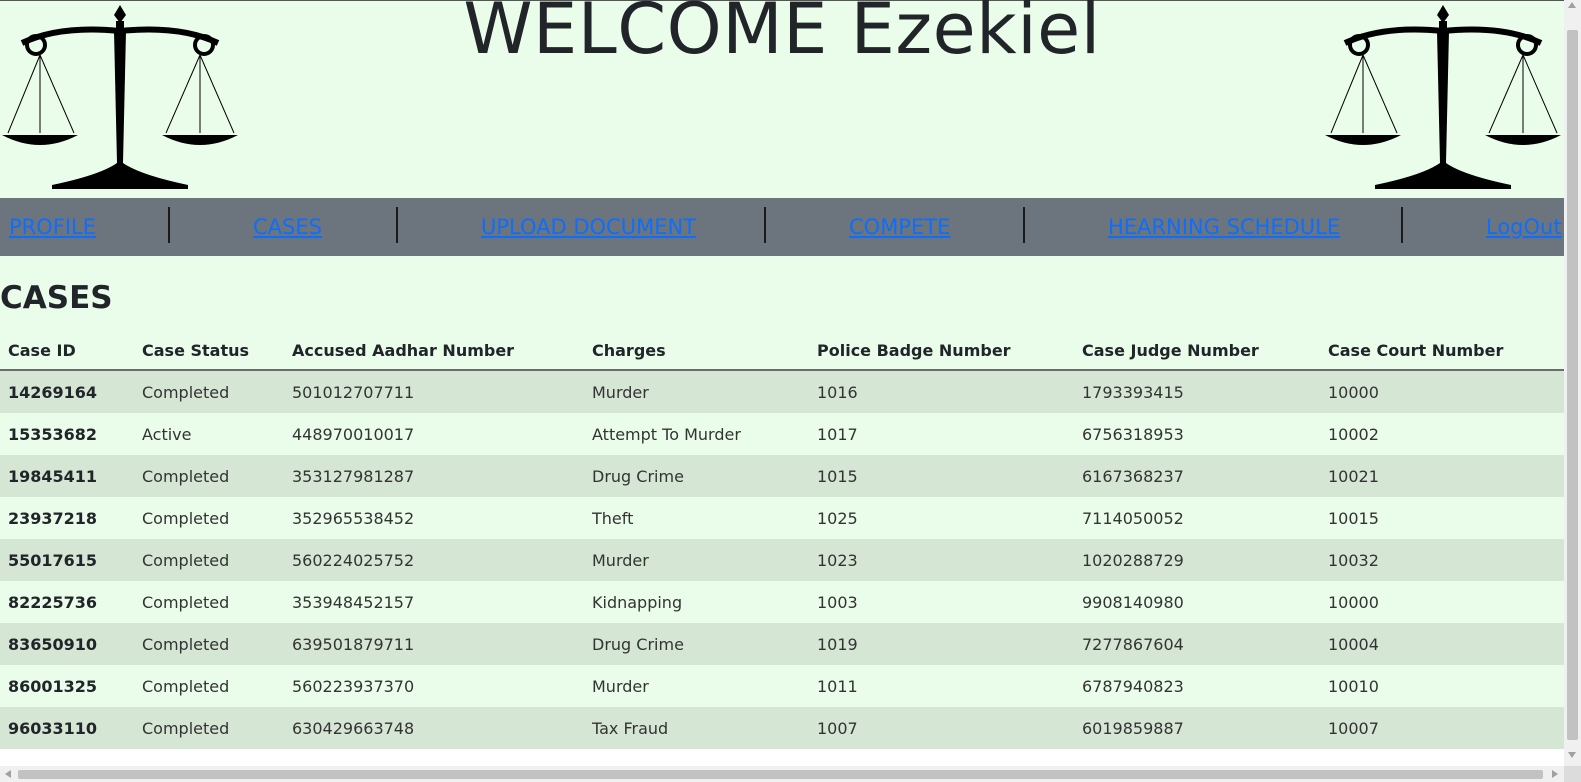  What do you see at coordinates (941, 351) in the screenshot?
I see `column-header-badge: Police Badge Number` at bounding box center [941, 351].